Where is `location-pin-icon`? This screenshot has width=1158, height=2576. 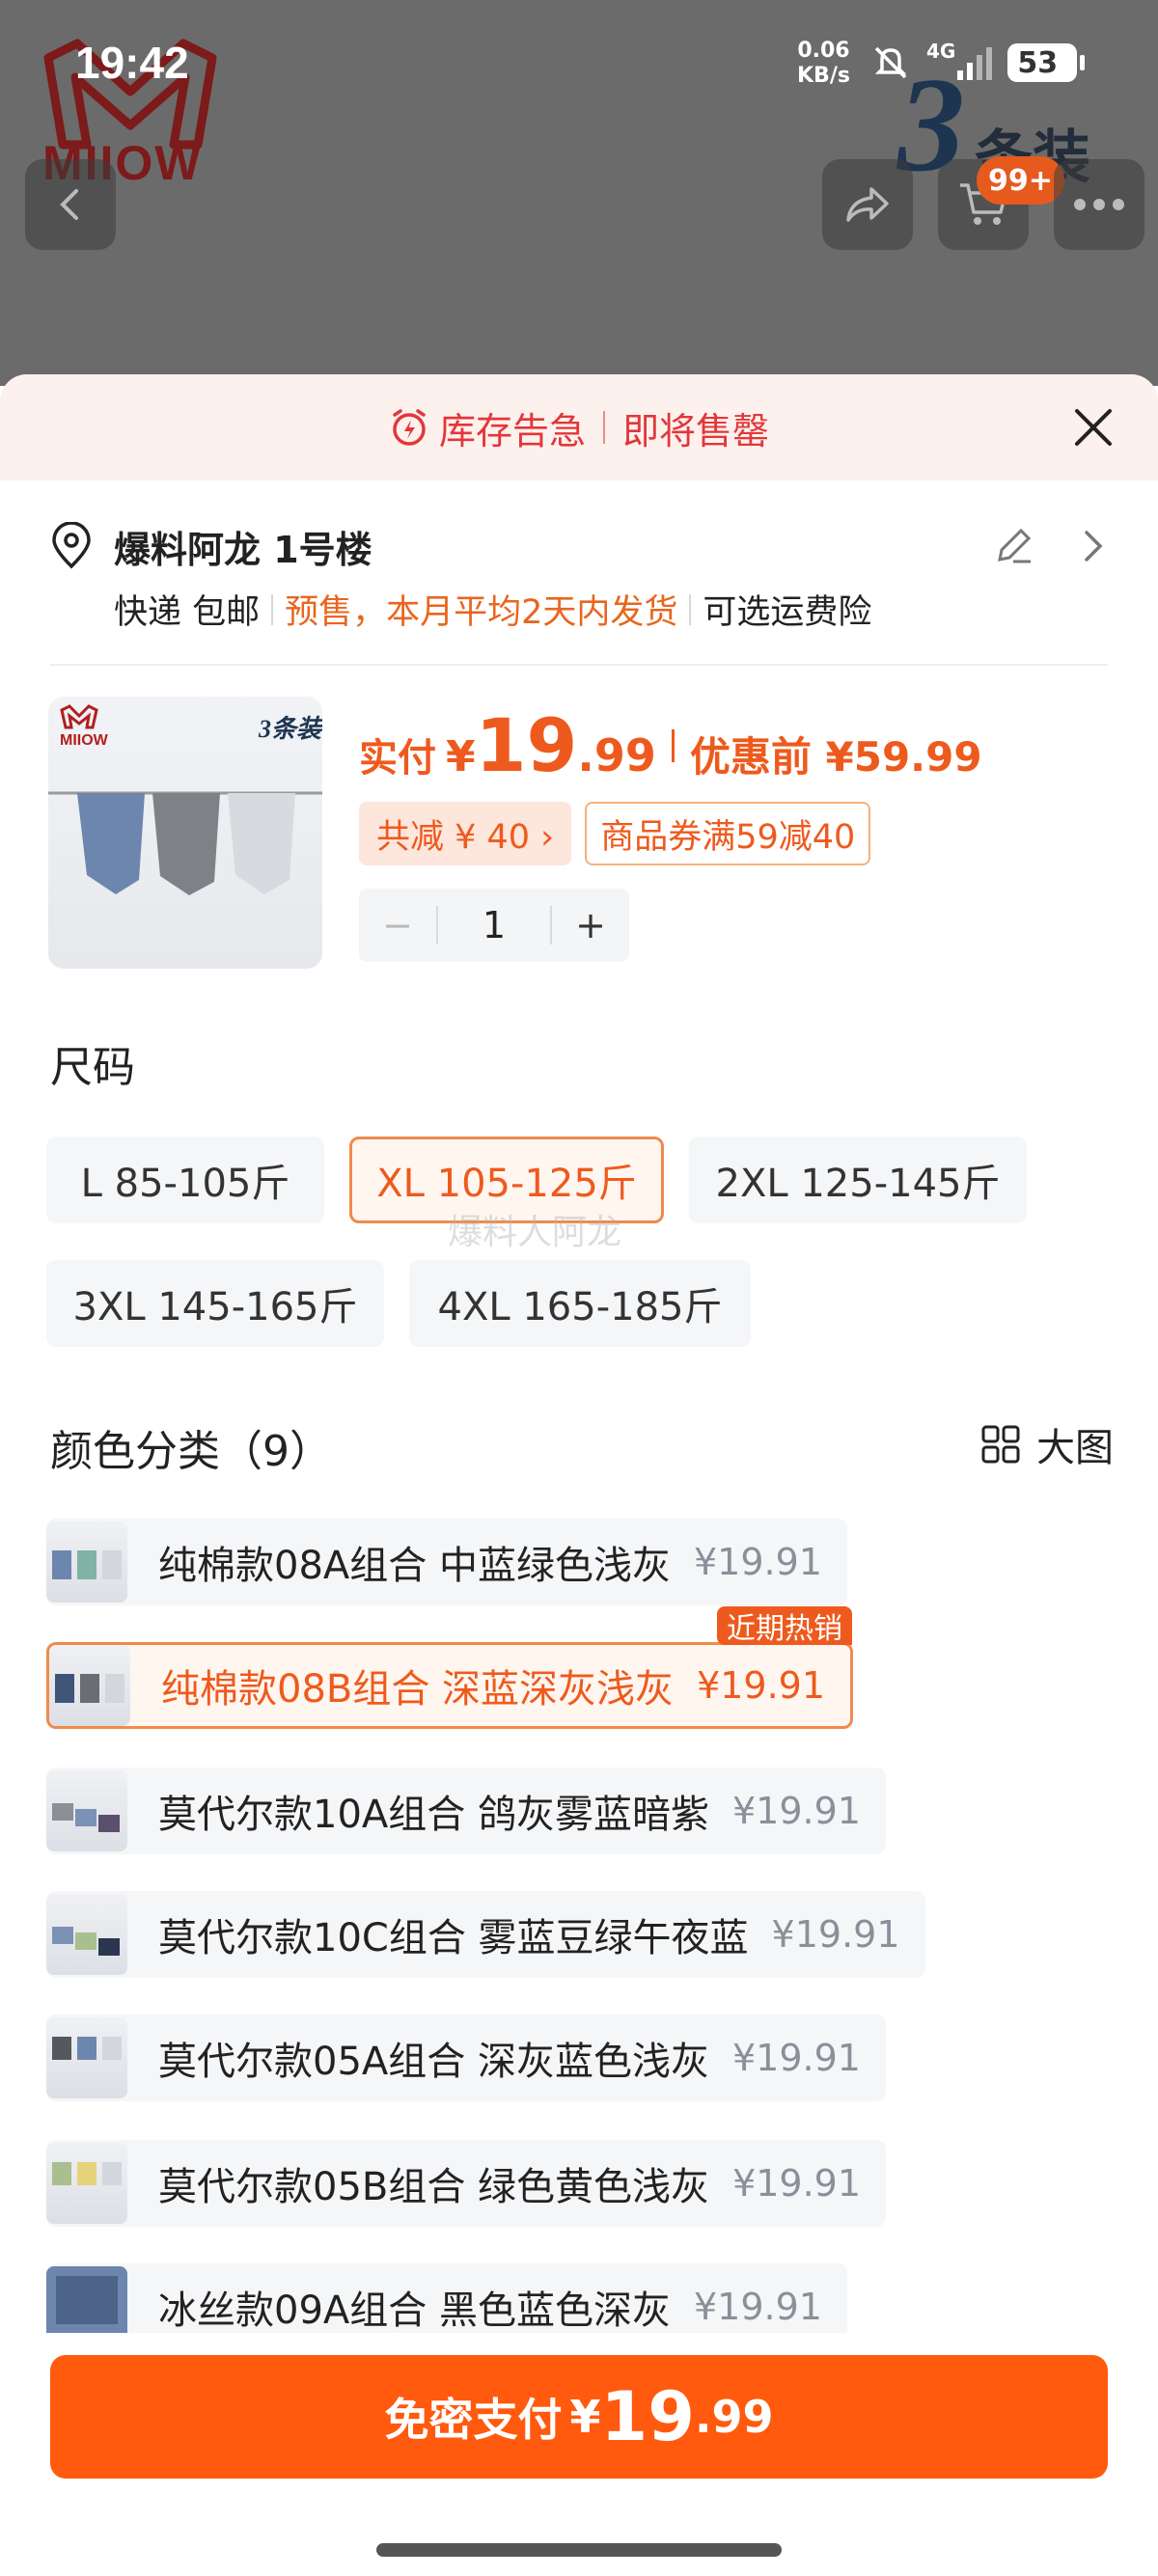
location-pin-icon is located at coordinates (71, 546).